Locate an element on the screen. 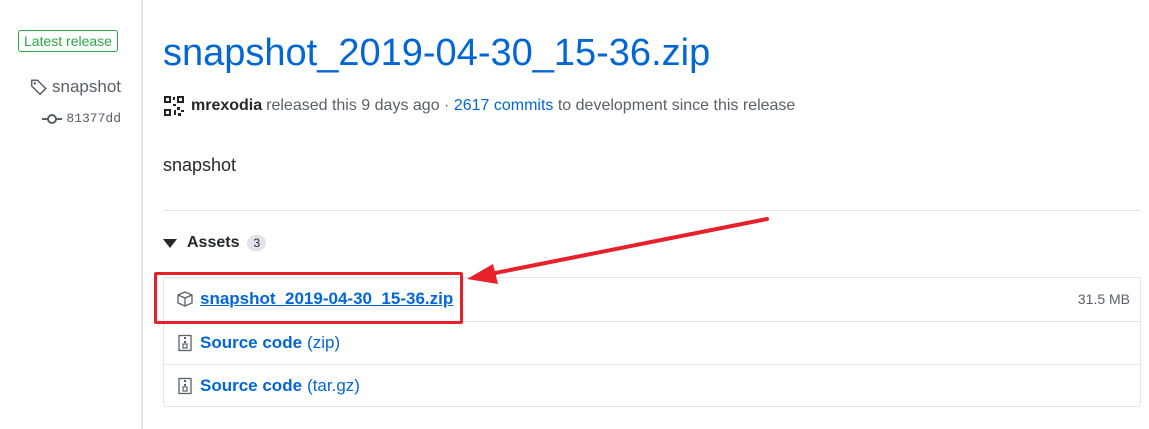 The height and width of the screenshot is (429, 1149). tag-icon is located at coordinates (38, 87).